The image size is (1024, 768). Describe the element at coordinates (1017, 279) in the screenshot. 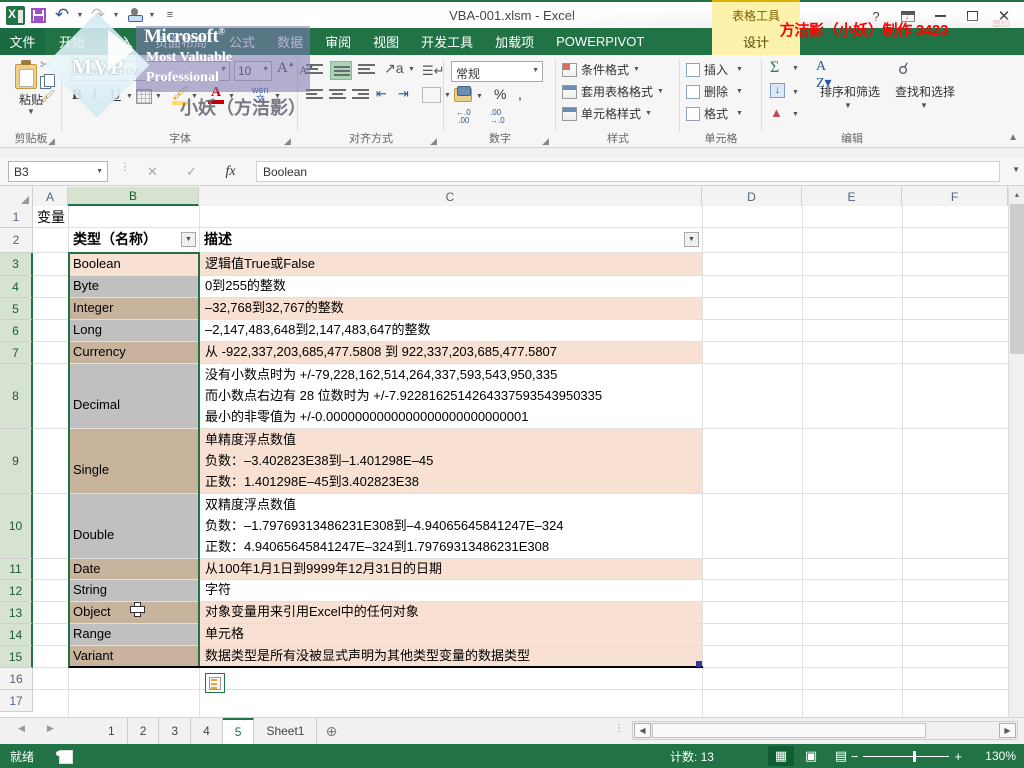

I see `vertical-scrollbar-thumb` at that location.